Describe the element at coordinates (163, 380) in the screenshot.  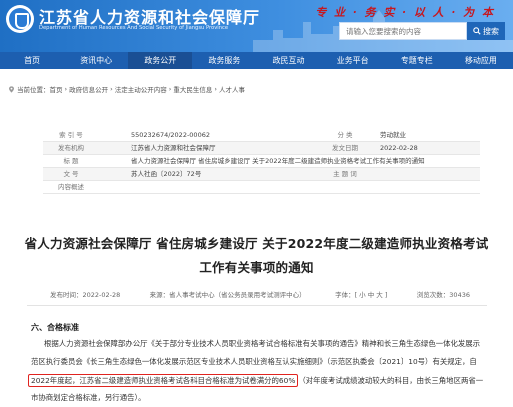
I see `highlighted-passage: 2022年度起，江苏省二级建造师执业资格考试各科目合格标准为试卷满分的60%` at that location.